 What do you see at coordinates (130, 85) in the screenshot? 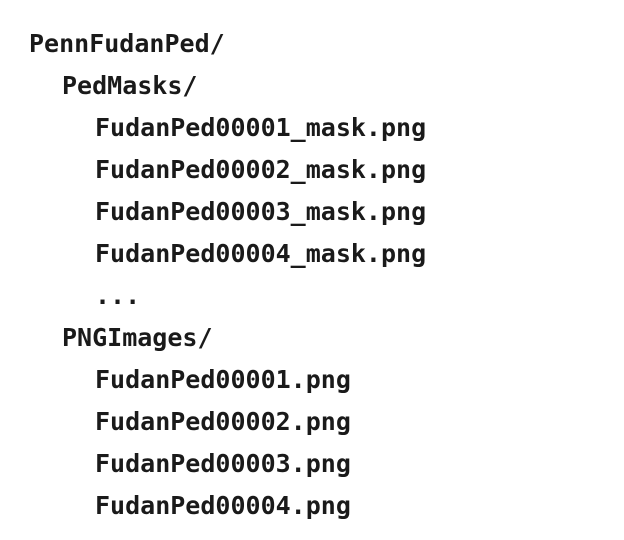
I see `masks-folder: PedMasks/` at bounding box center [130, 85].